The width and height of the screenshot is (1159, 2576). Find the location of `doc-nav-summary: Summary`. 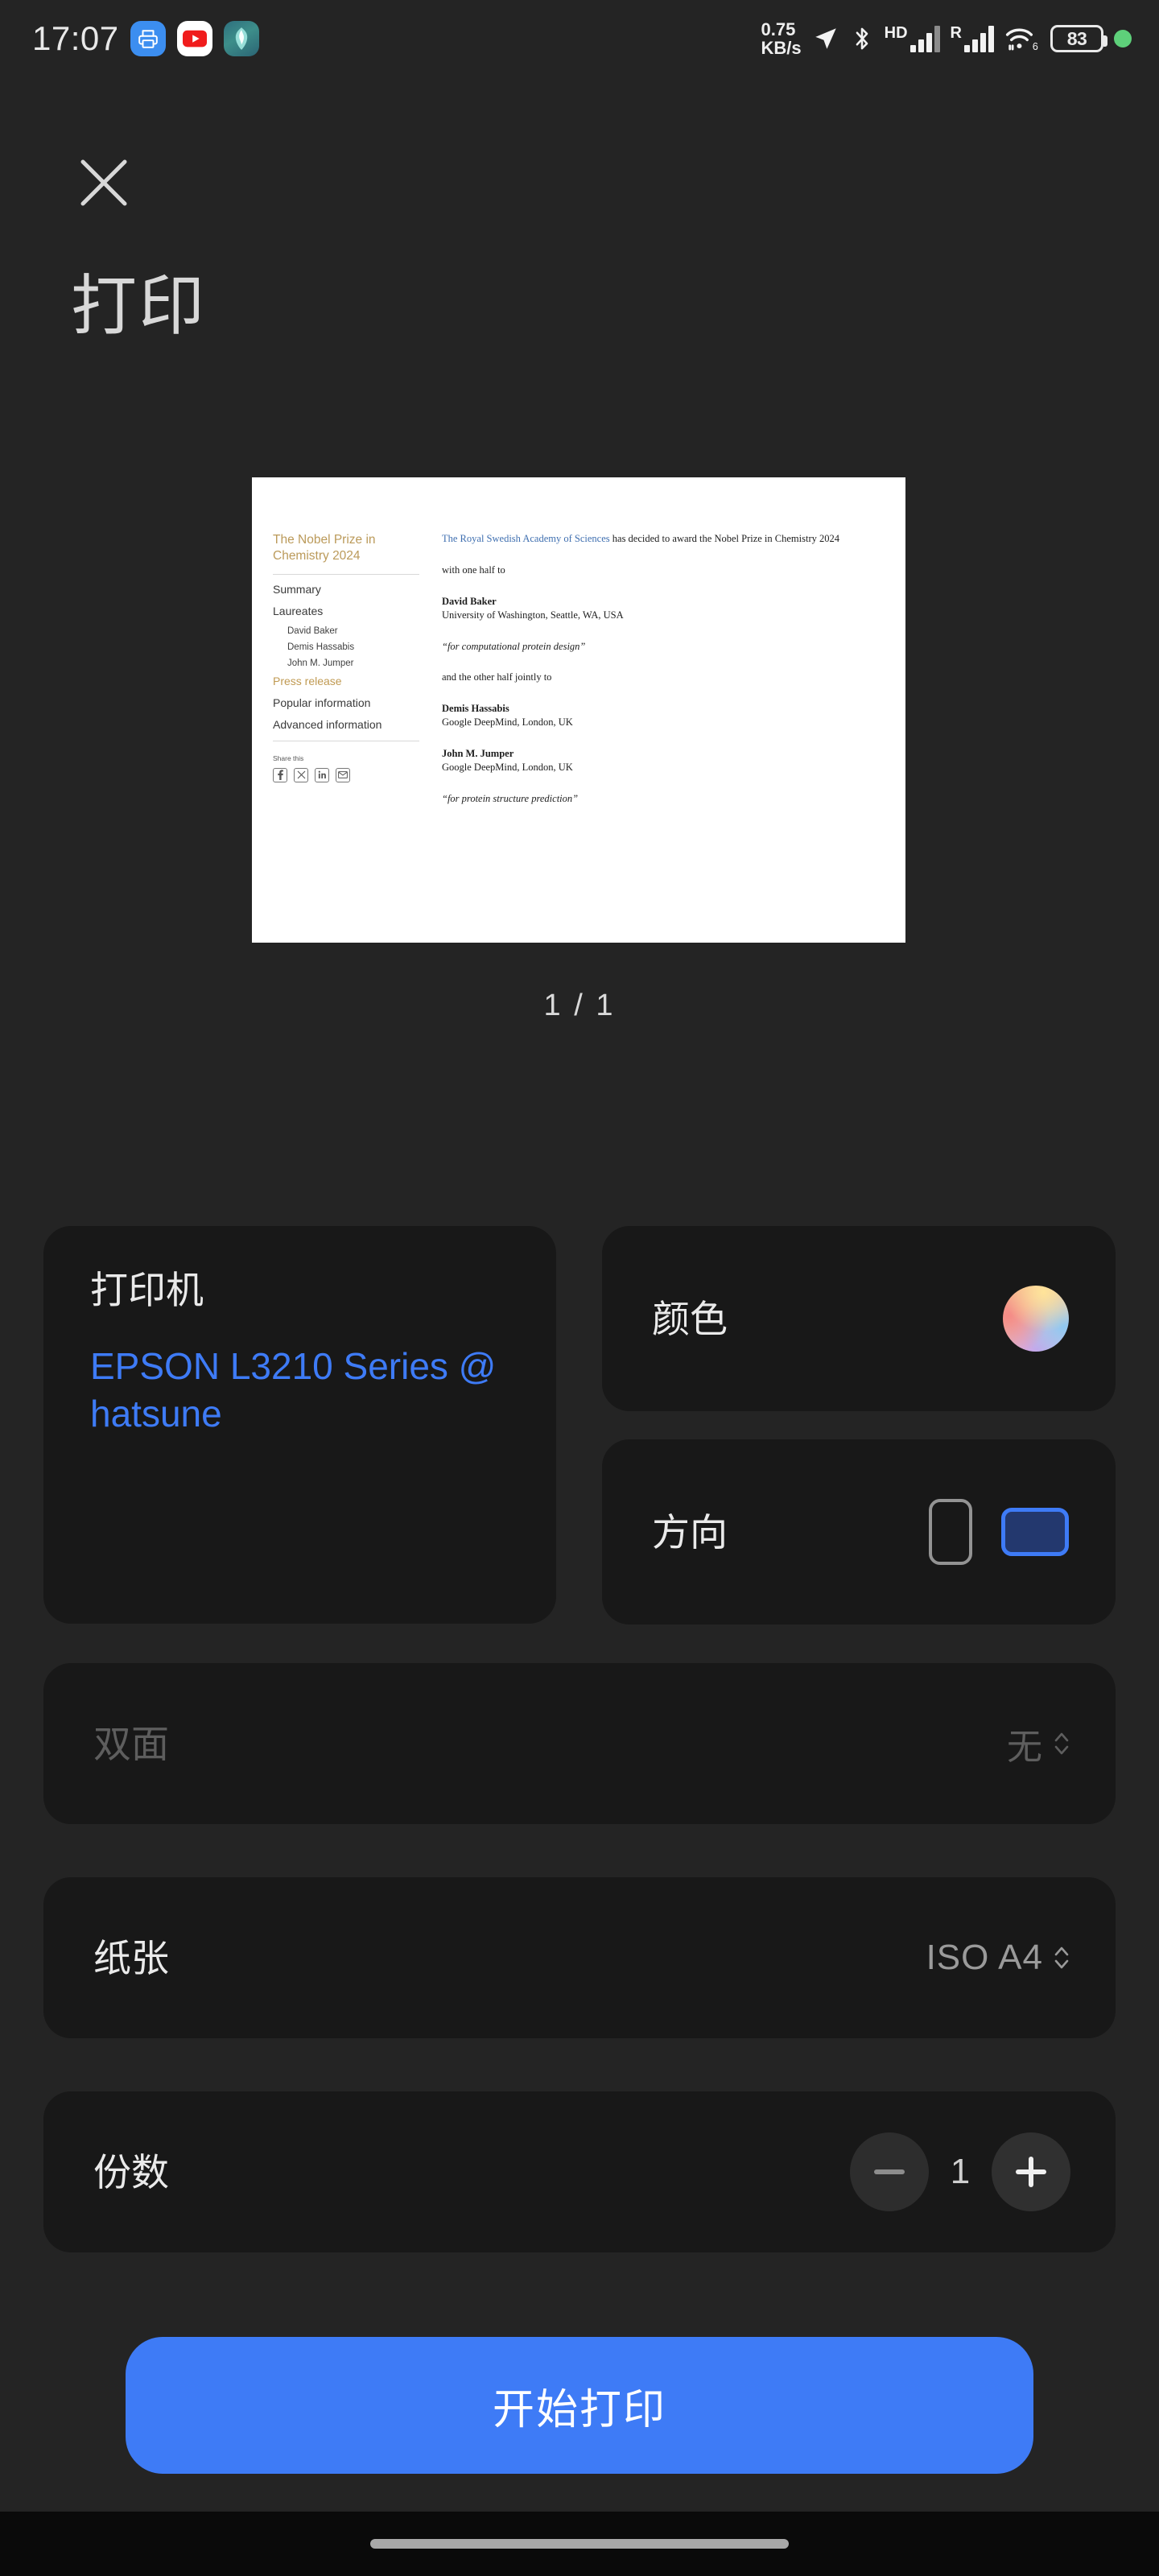

doc-nav-summary: Summary is located at coordinates (346, 589).